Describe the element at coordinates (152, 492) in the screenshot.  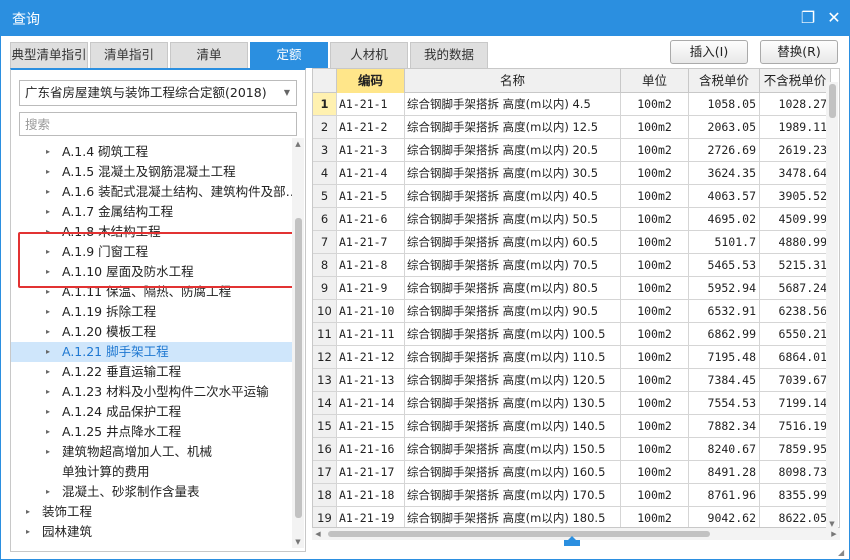
I see `tree-node: ▸ 混凝土、砂浆制作含量表` at that location.